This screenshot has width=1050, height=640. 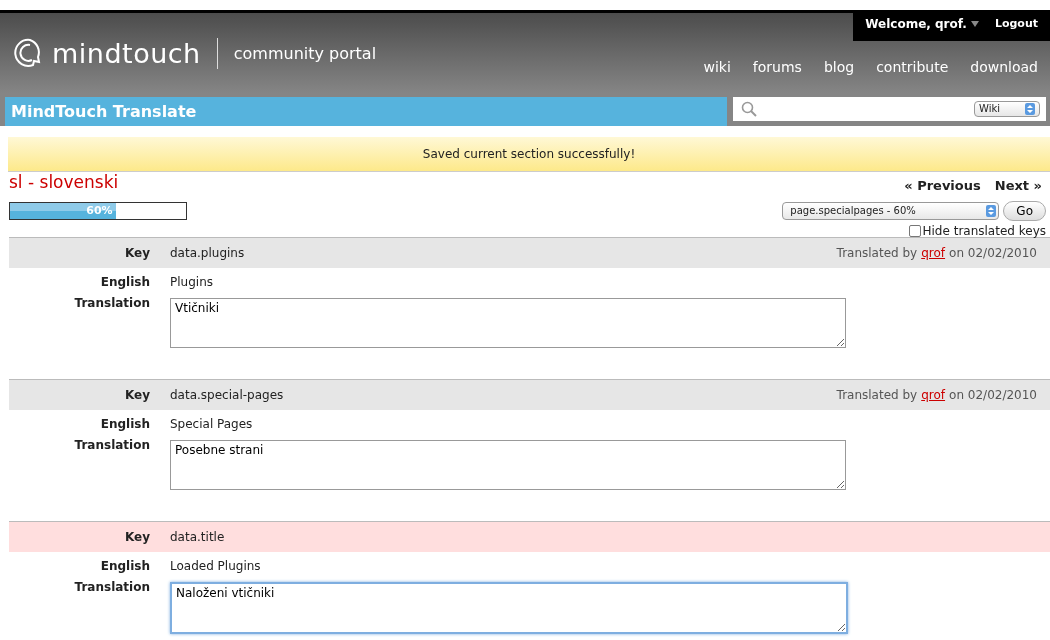 I want to click on user-menu: Welcome, qrof., so click(x=922, y=24).